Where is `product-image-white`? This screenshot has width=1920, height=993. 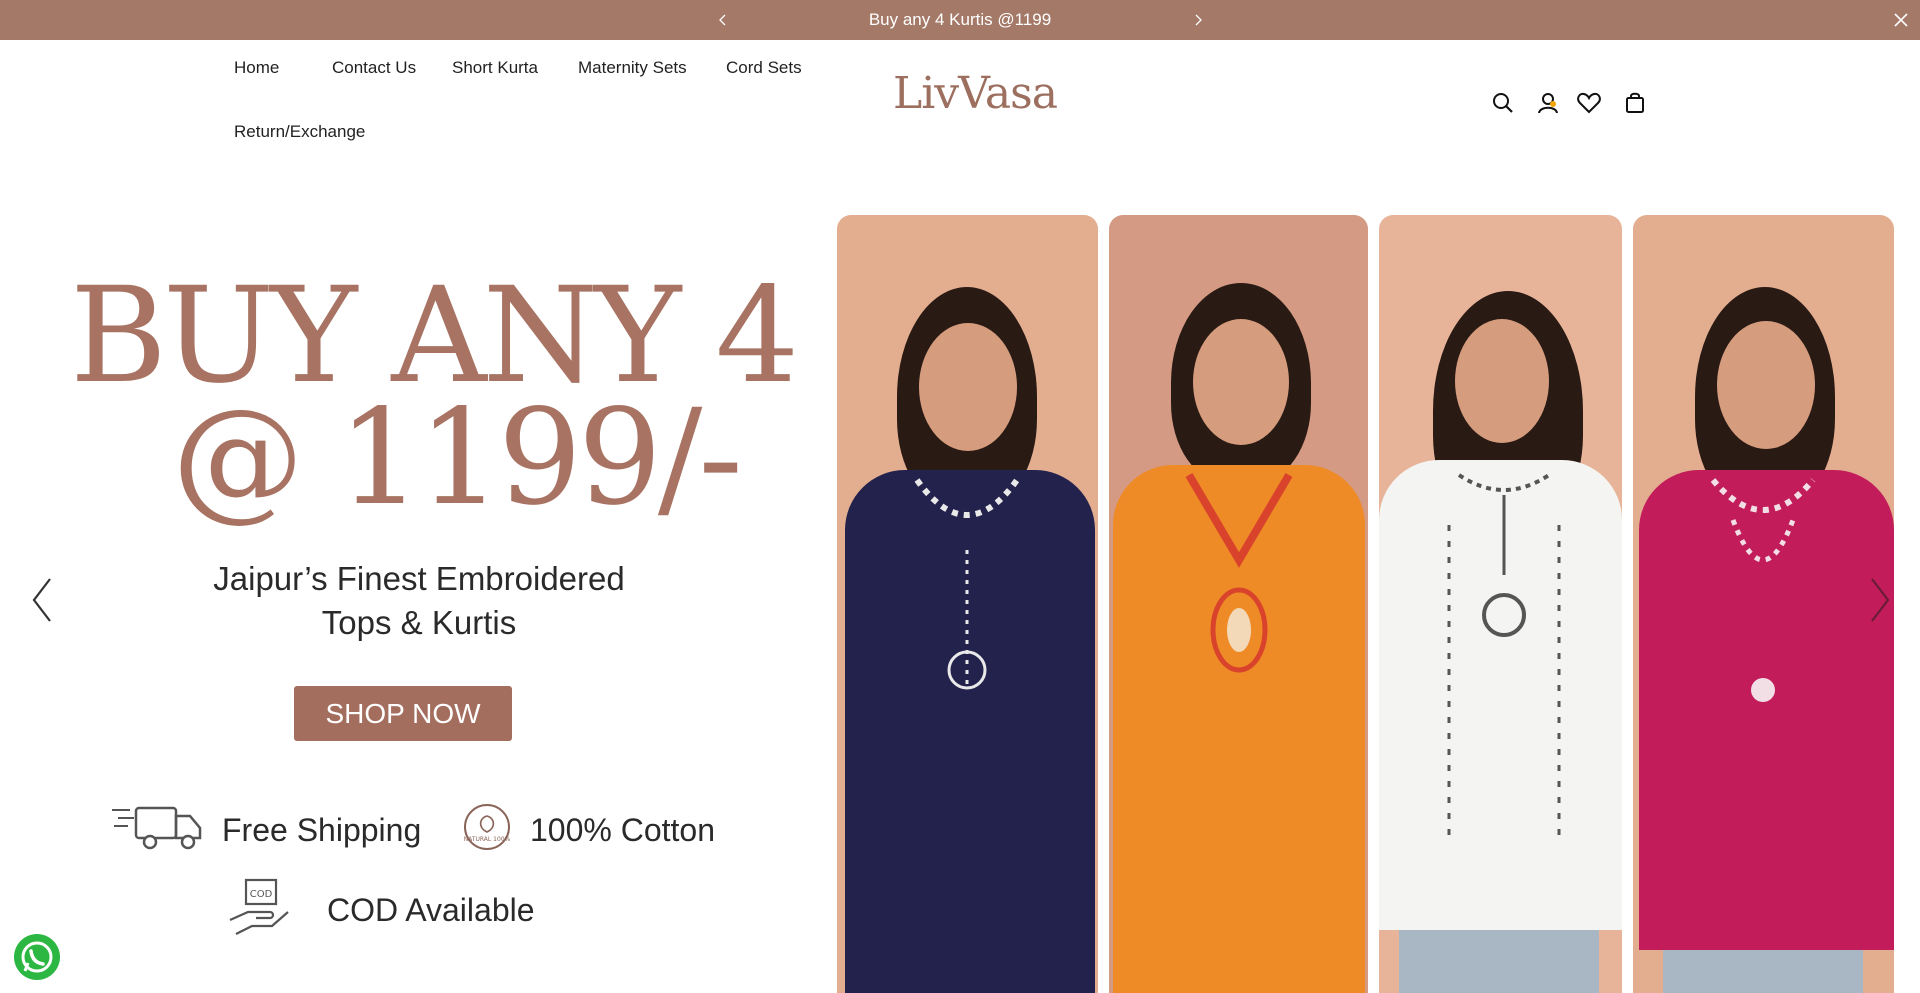
product-image-white is located at coordinates (1500, 604).